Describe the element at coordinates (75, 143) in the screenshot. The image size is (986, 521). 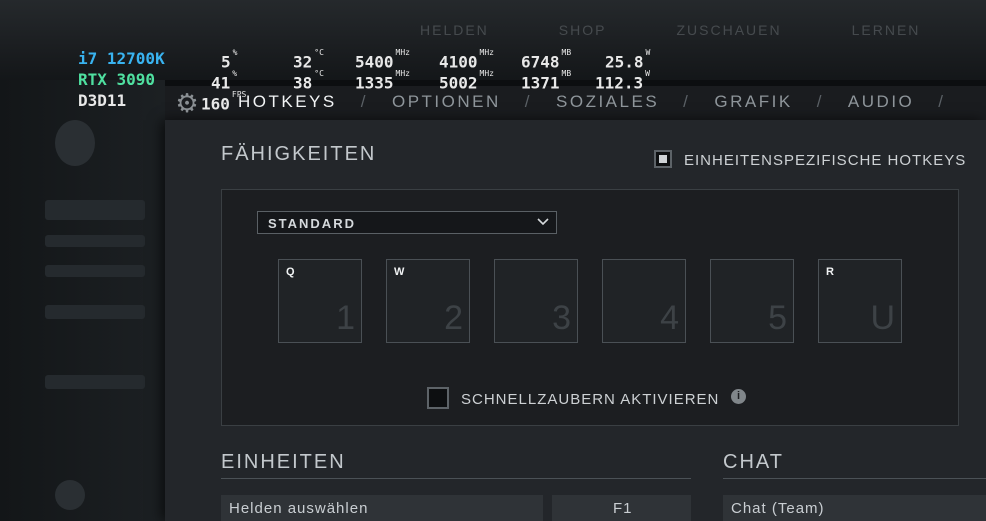
I see `background-emblem` at that location.